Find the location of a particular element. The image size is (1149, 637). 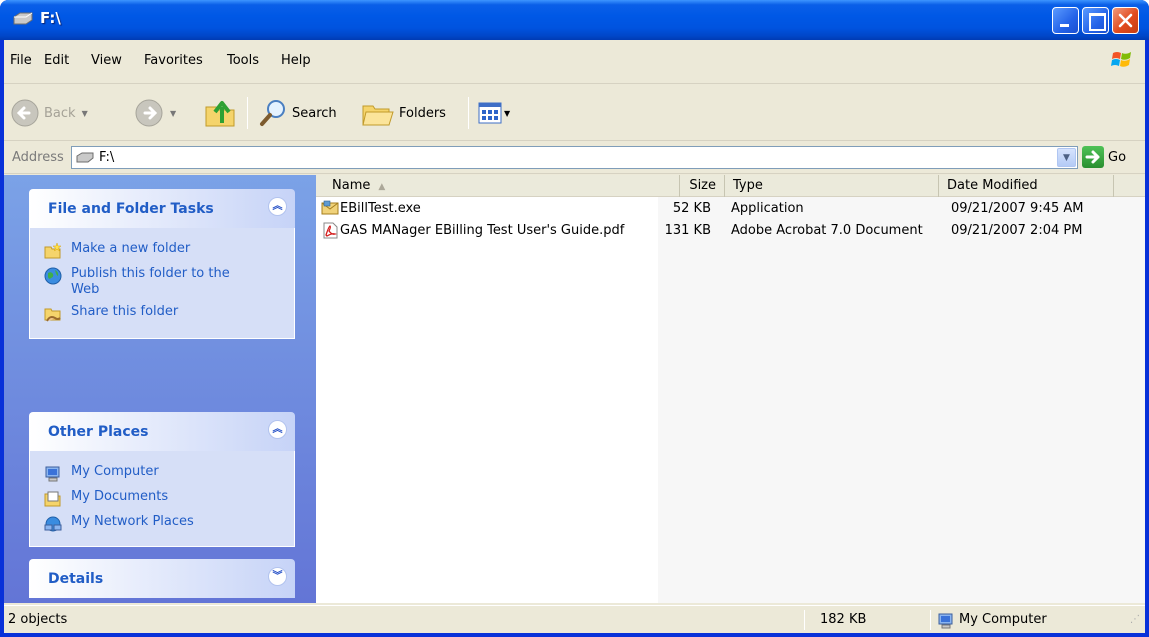

search-icon is located at coordinates (272, 113).